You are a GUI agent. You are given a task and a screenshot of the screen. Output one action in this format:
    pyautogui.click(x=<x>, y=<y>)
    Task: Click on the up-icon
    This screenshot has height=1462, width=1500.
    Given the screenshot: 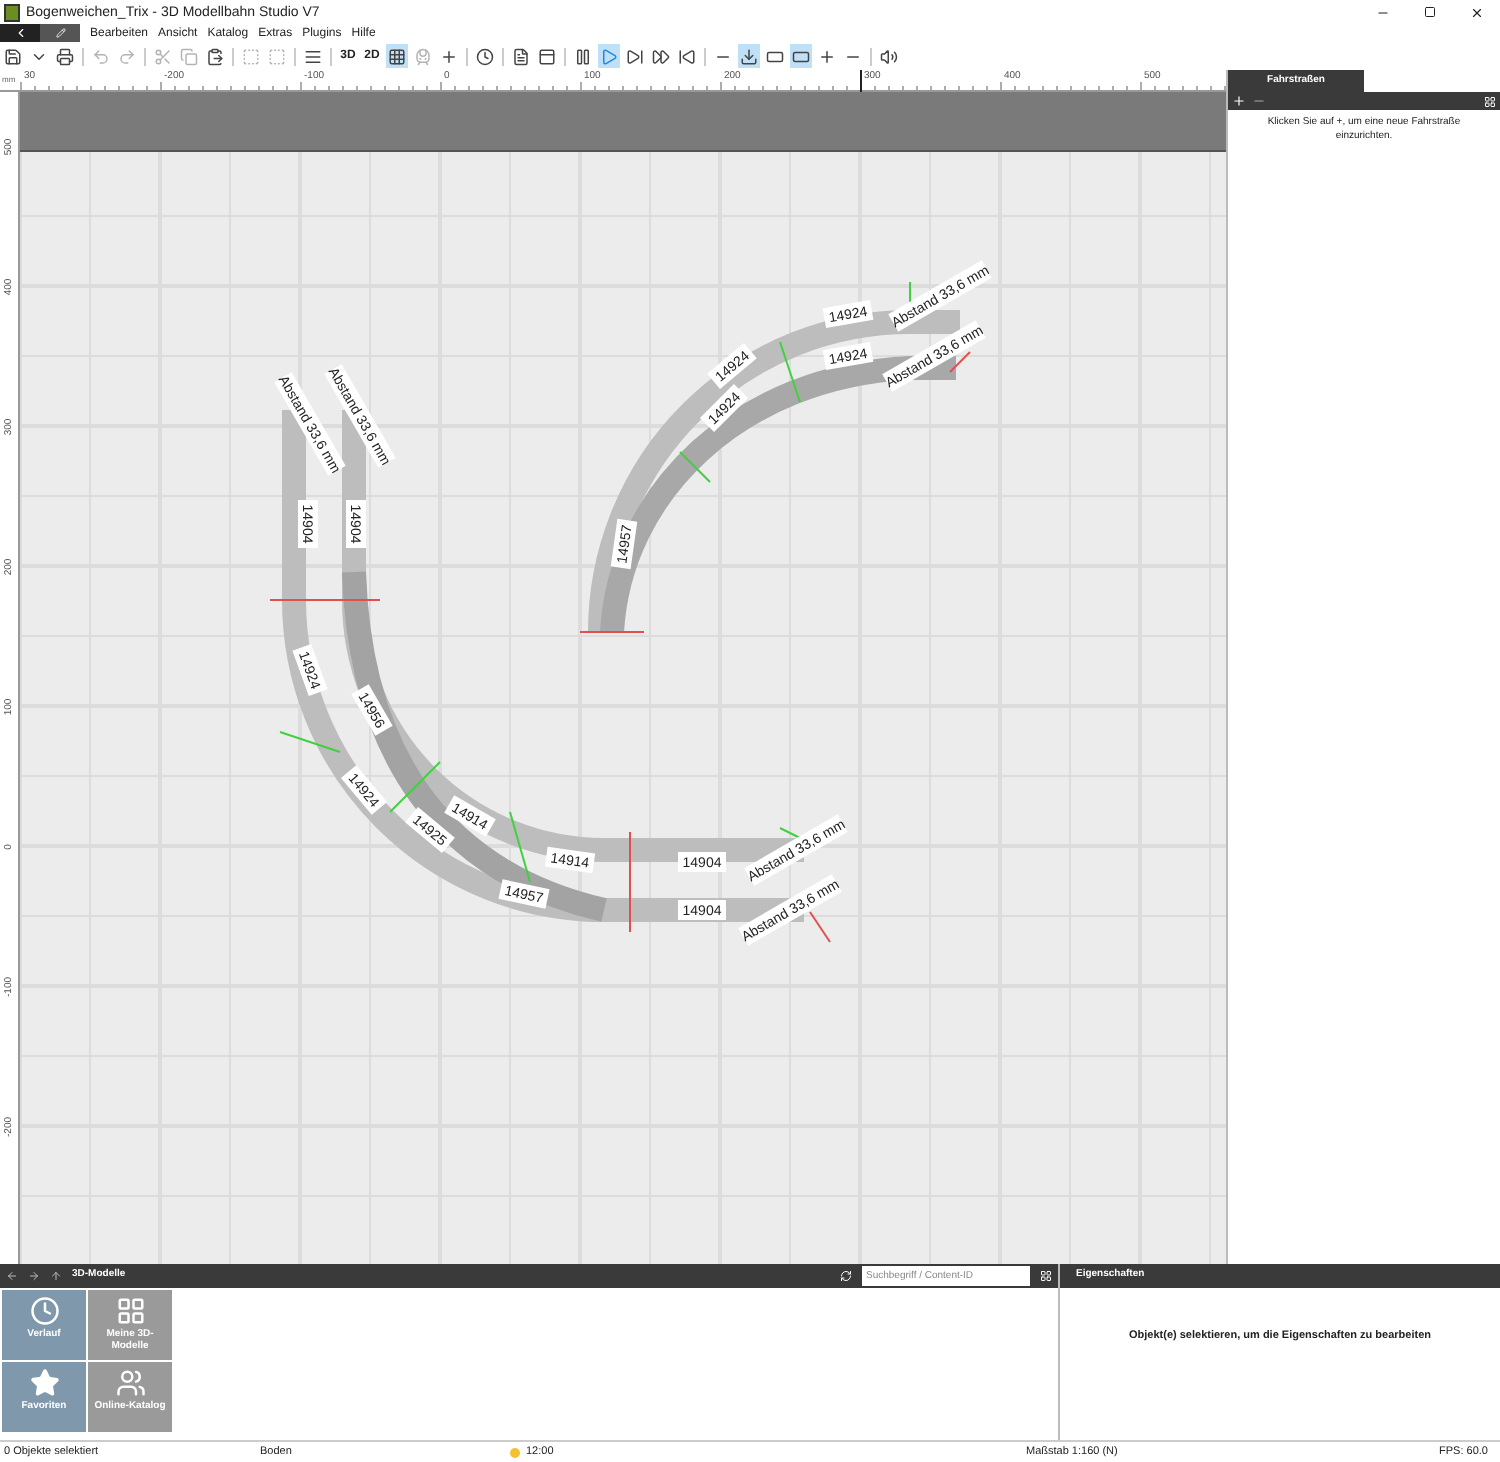 What is the action you would take?
    pyautogui.click(x=56, y=1276)
    